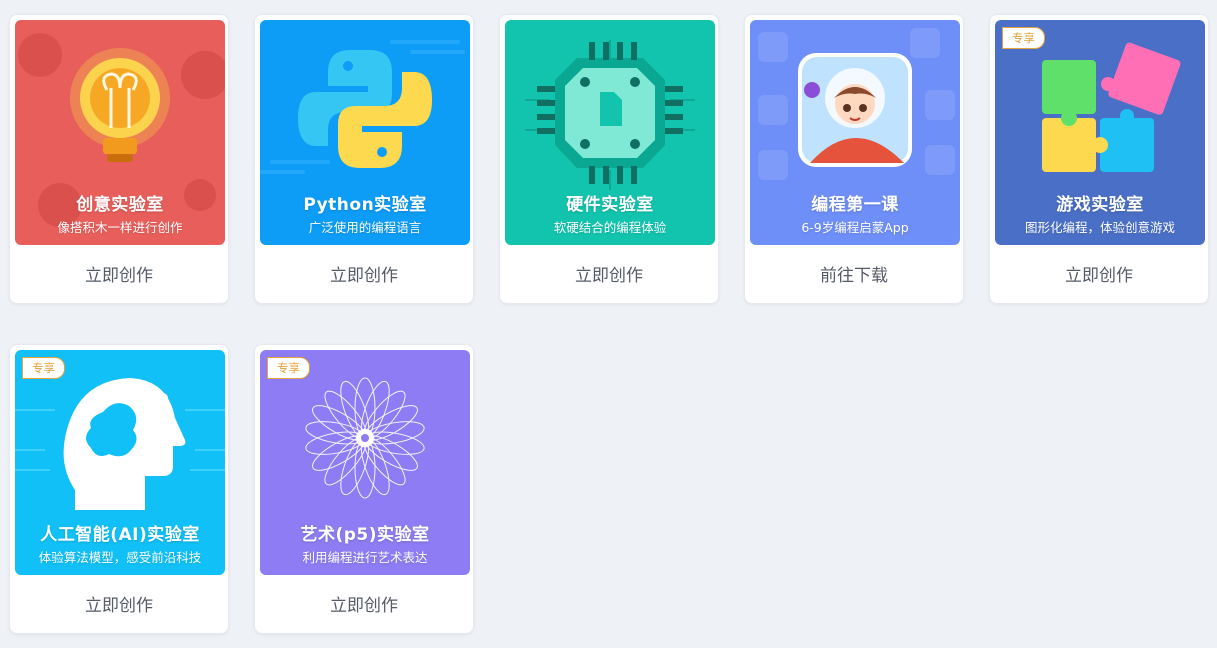  Describe the element at coordinates (120, 227) in the screenshot. I see `card-subtitle: 像搭积木一样进行创作` at that location.